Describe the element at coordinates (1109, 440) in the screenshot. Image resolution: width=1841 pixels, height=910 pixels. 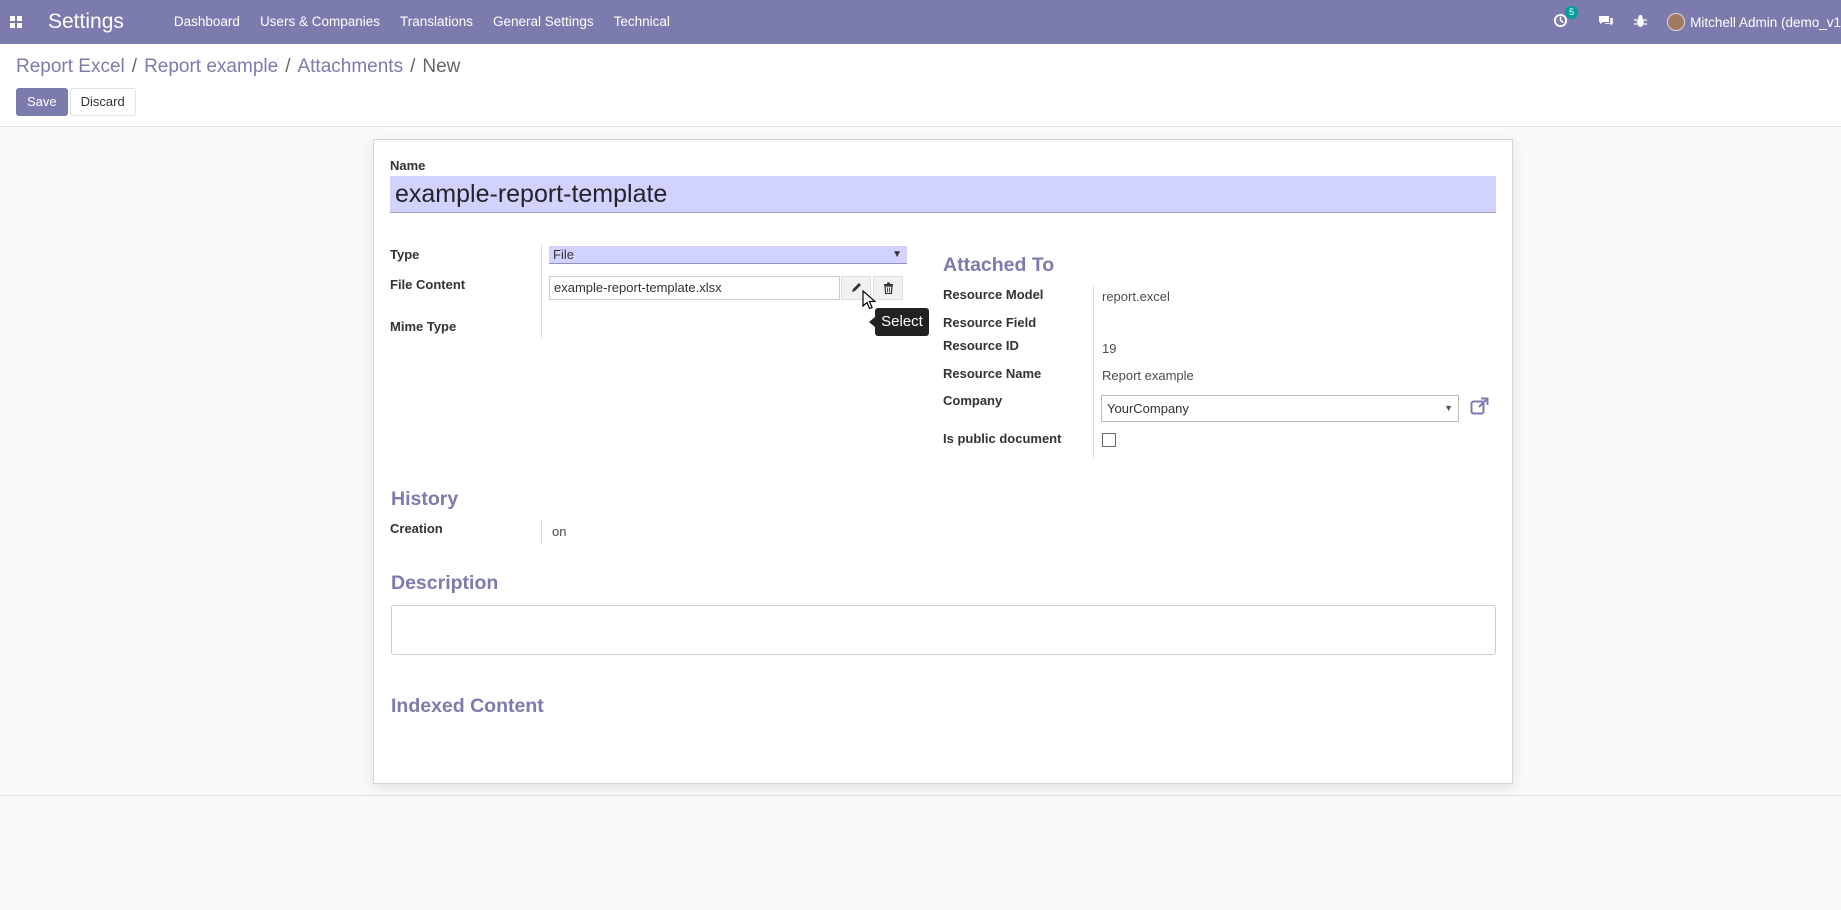
I see `is-public-checkbox` at that location.